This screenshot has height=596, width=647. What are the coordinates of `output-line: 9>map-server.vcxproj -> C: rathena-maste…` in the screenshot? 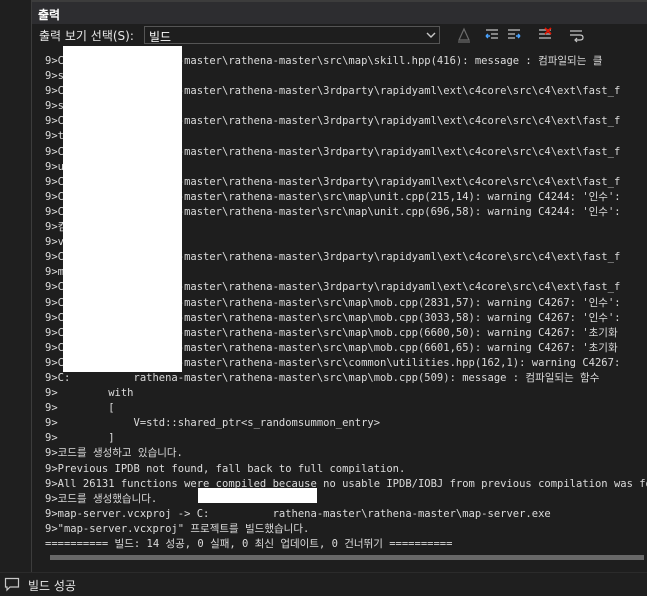 It's located at (298, 513).